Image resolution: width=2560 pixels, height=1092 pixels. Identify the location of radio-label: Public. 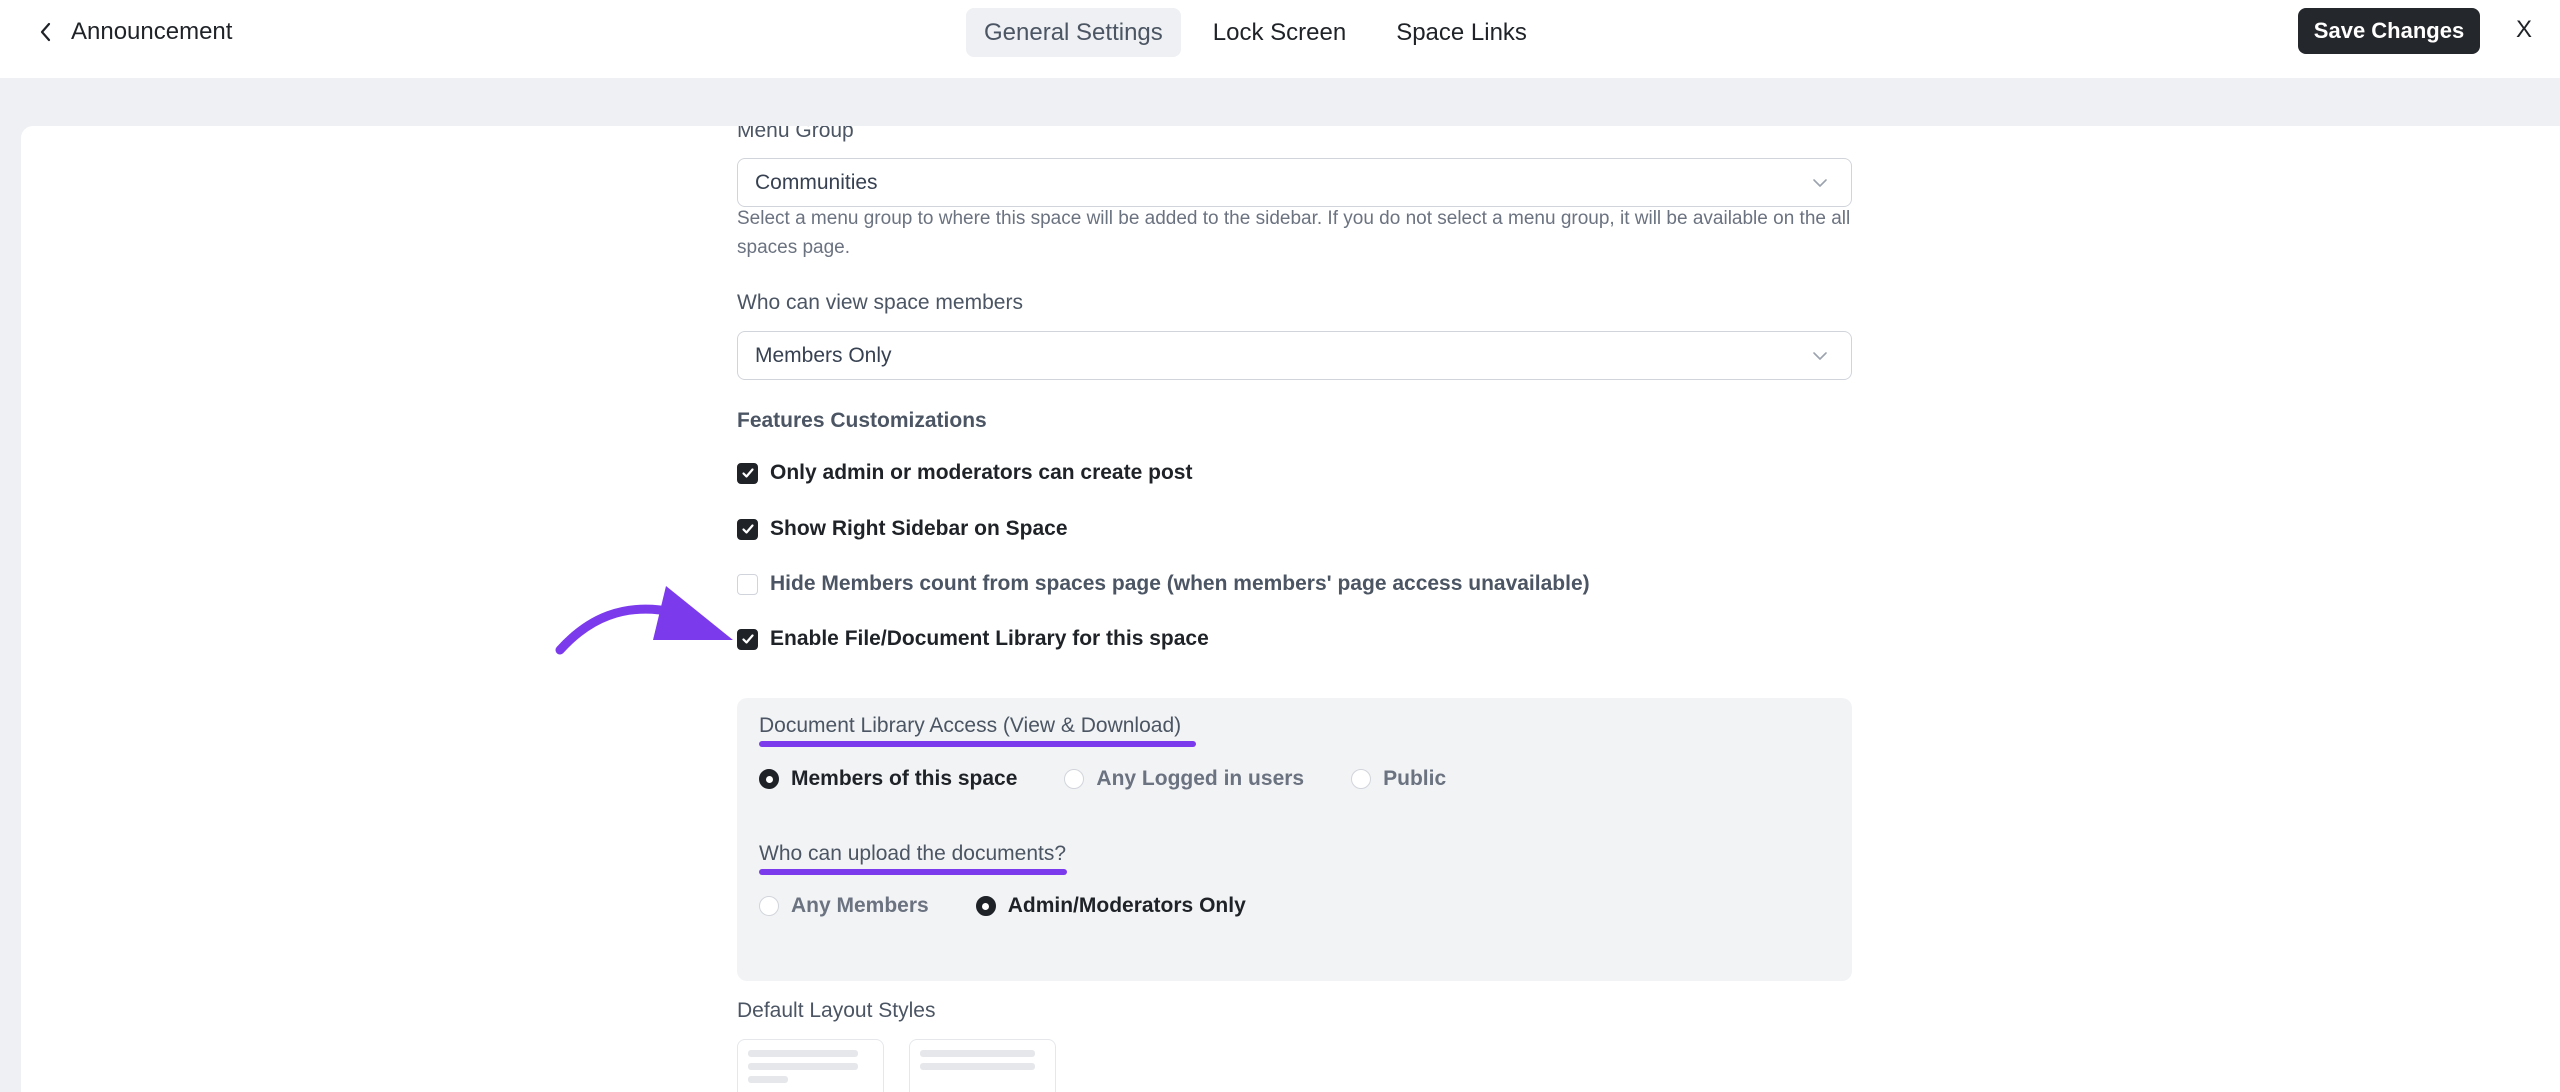
(1415, 778).